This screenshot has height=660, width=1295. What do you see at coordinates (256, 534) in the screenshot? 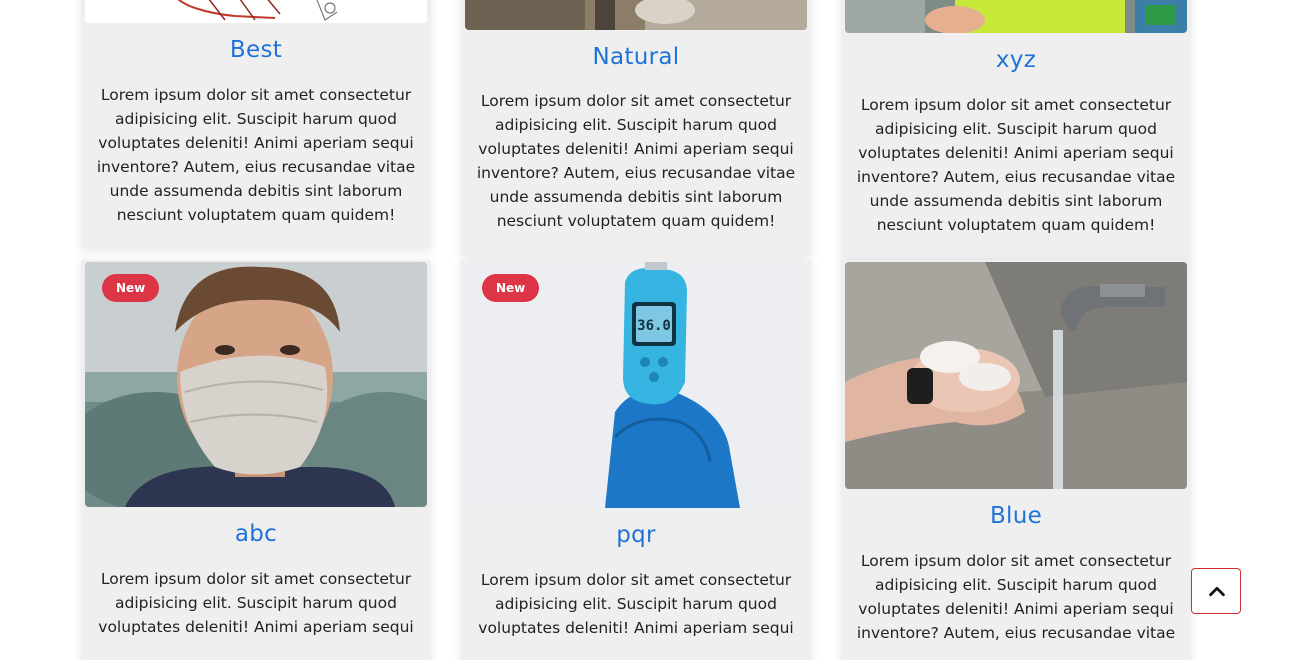
I see `card-title: abc` at bounding box center [256, 534].